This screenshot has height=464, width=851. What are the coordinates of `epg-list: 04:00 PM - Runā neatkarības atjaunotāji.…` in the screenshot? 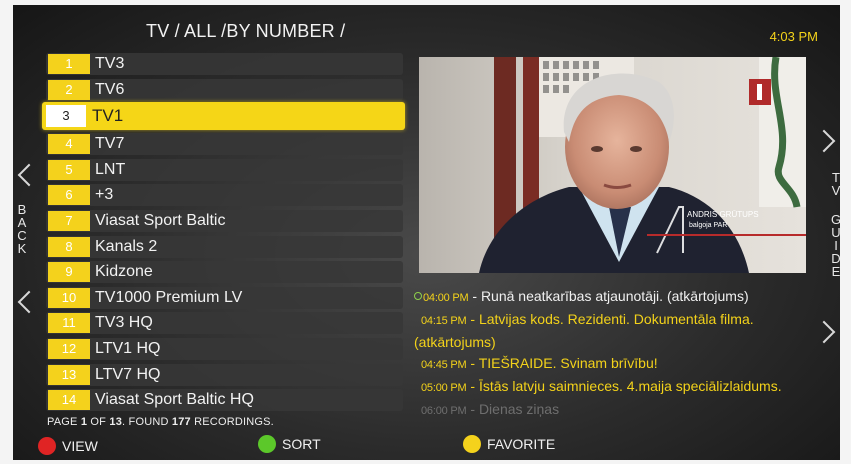 It's located at (619, 354).